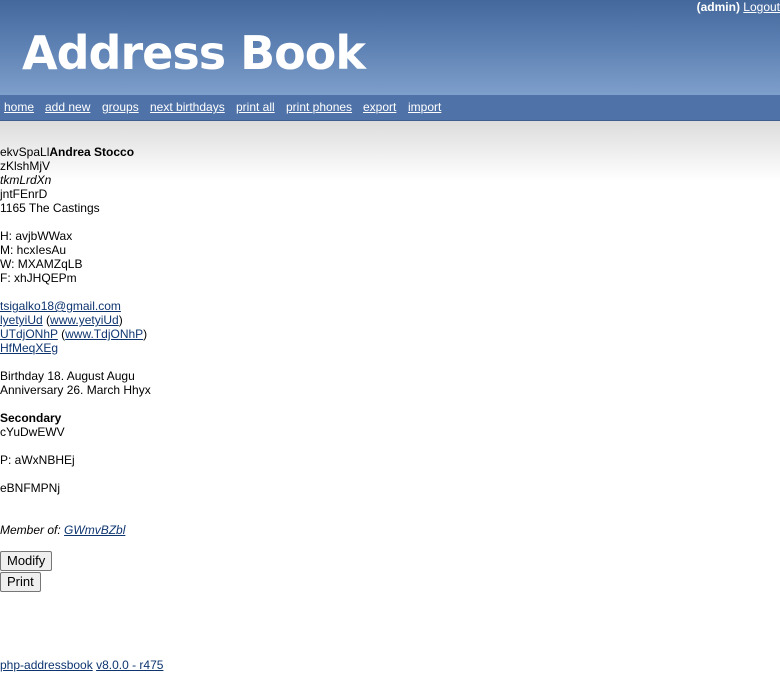  I want to click on nav-print-phones: print phones, so click(319, 107).